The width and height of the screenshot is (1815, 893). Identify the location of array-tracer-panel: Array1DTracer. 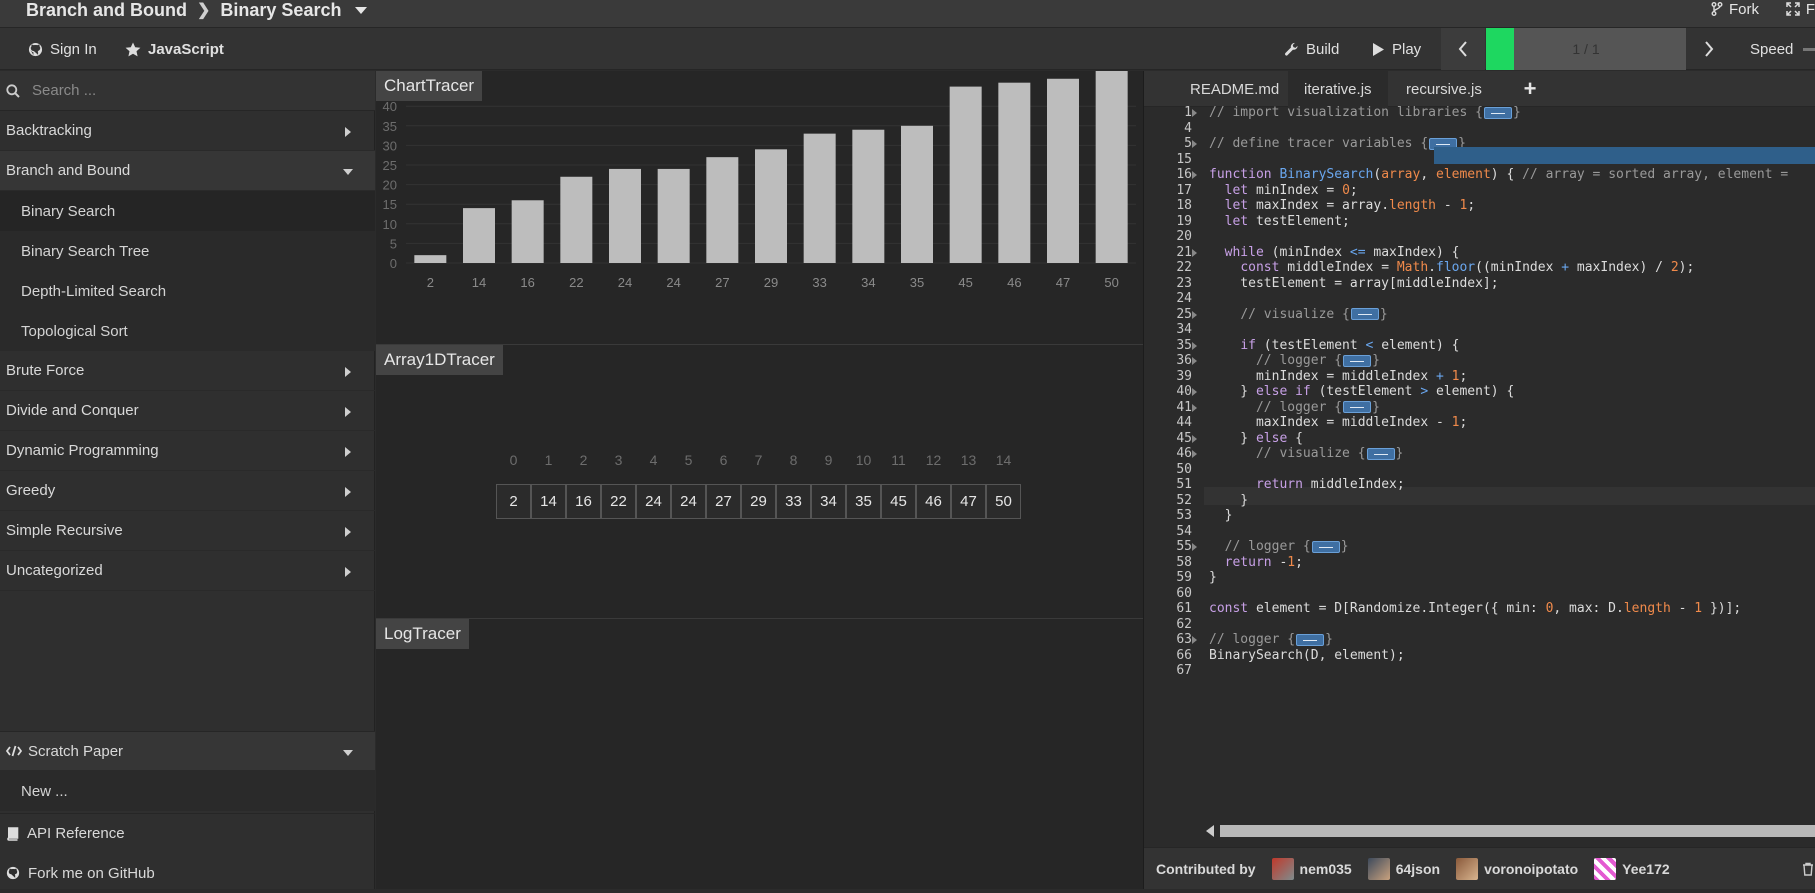
(759, 482).